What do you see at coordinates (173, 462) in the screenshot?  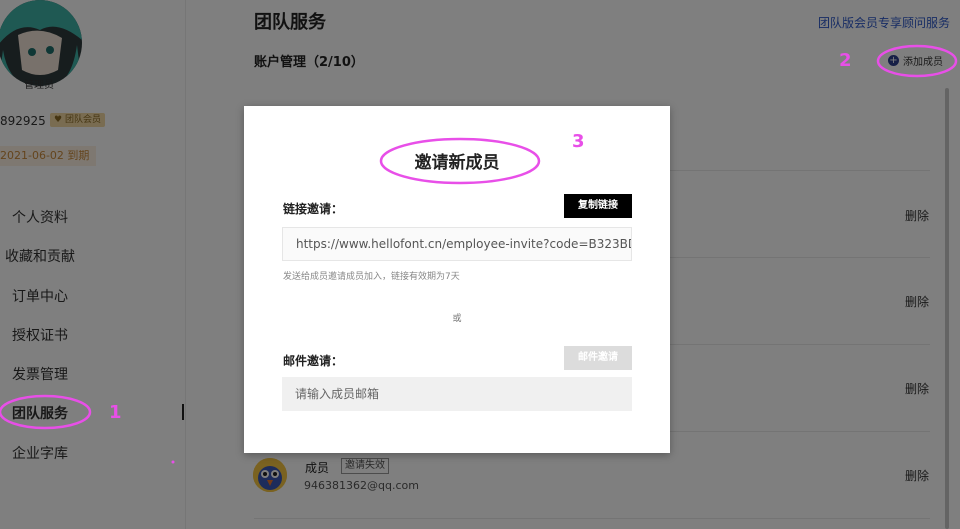 I see `annotation-dot` at bounding box center [173, 462].